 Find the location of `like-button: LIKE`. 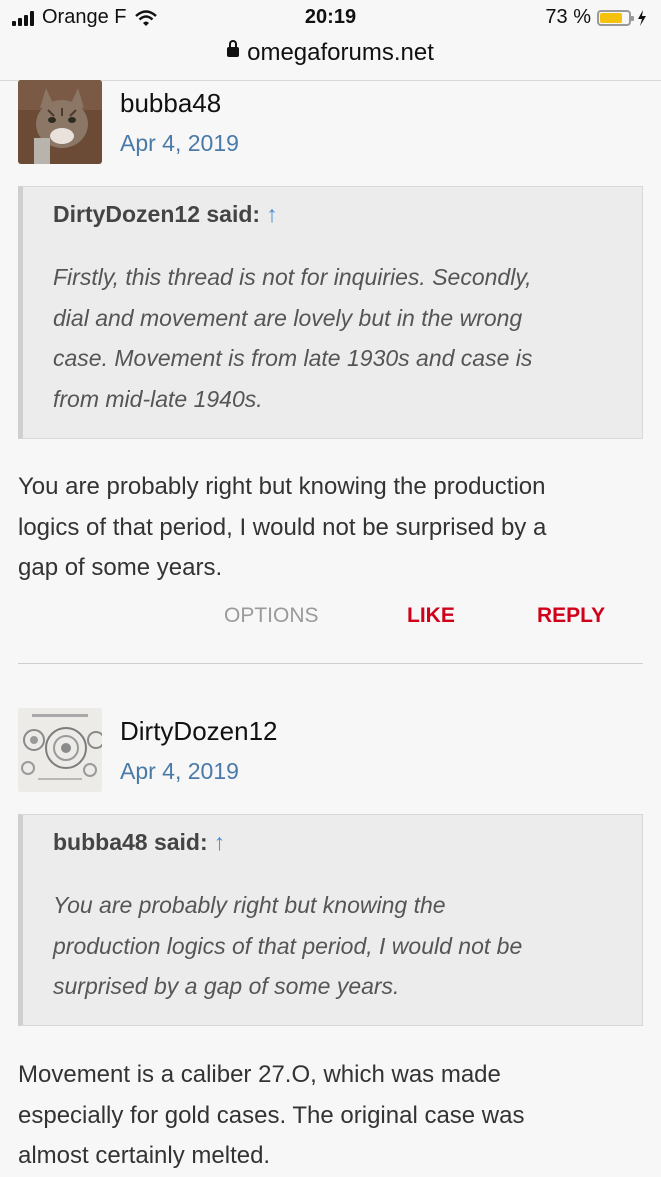

like-button: LIKE is located at coordinates (431, 616).